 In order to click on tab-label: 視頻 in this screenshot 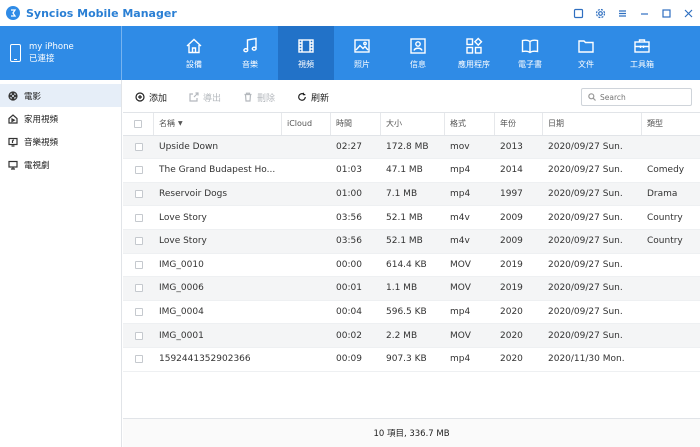, I will do `click(306, 64)`.